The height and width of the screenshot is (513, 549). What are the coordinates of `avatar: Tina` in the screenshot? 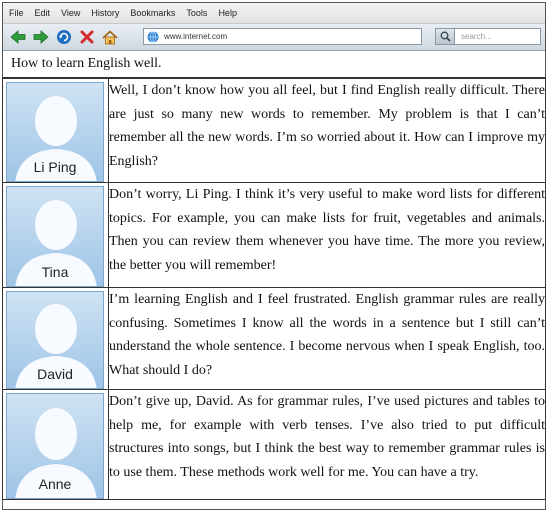 It's located at (55, 236).